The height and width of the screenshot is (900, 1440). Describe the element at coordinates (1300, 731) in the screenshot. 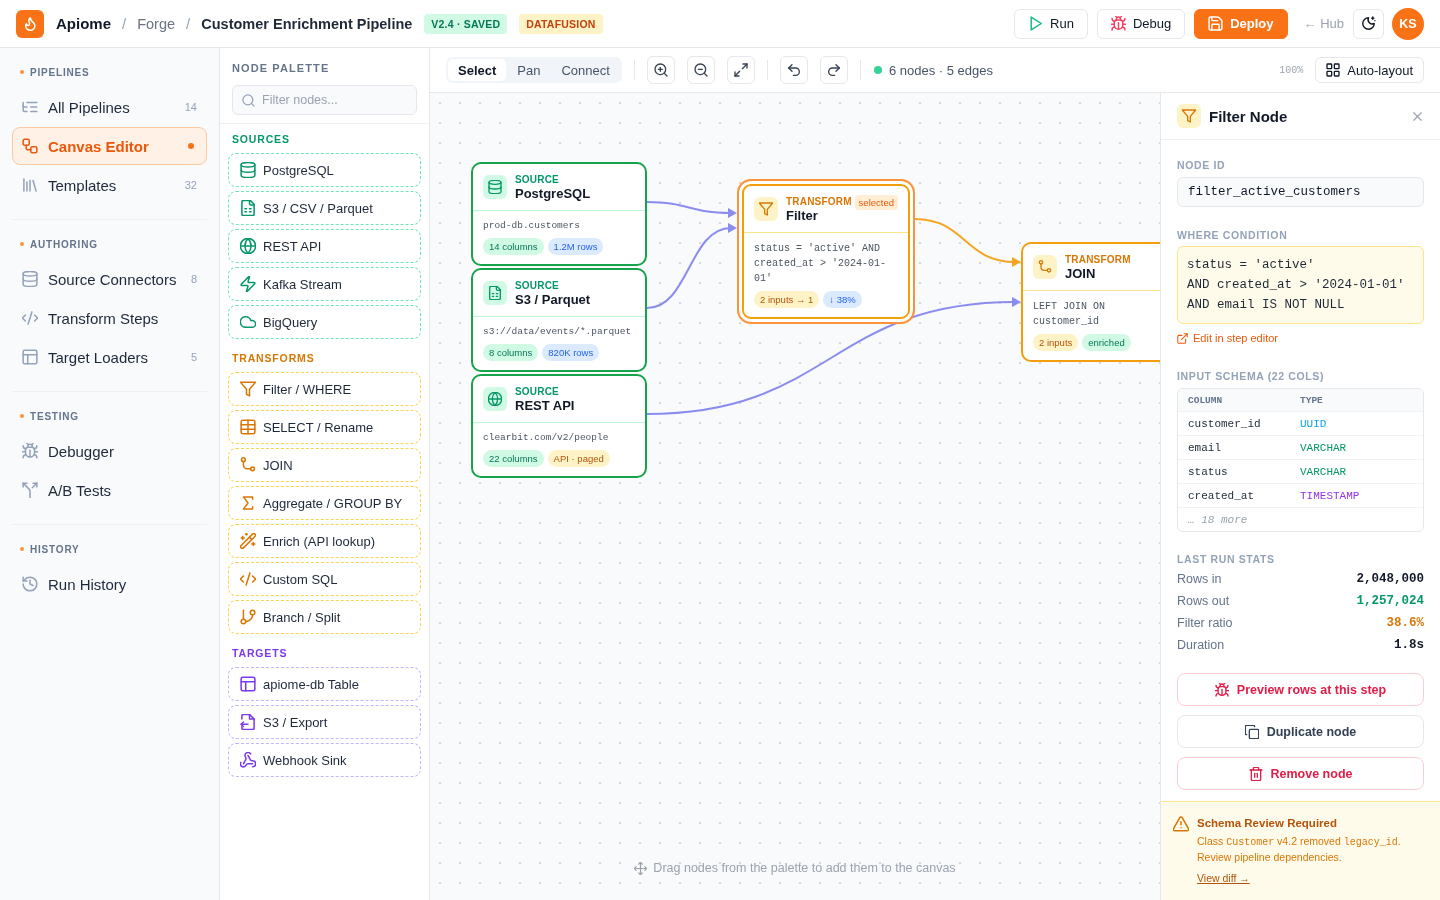

I see `copy-action-button: Duplicate node` at that location.